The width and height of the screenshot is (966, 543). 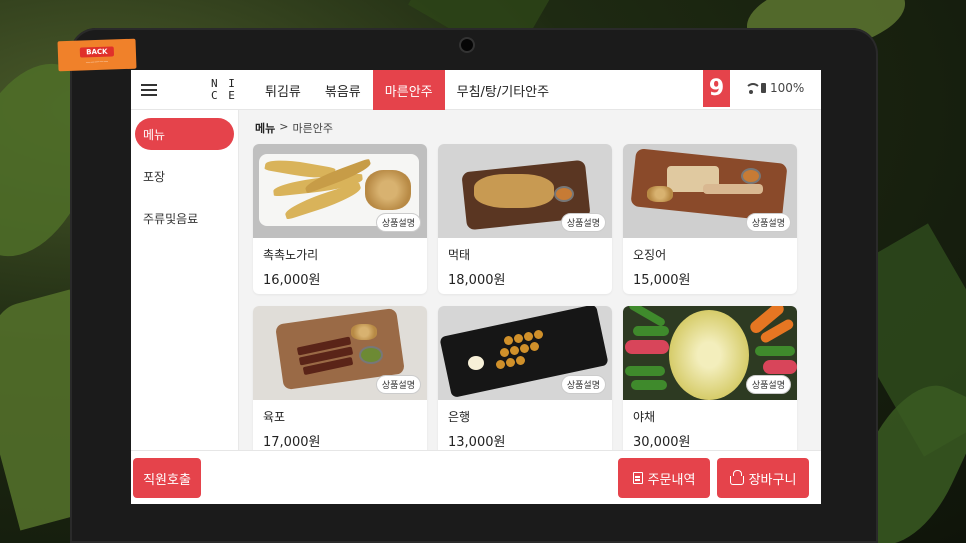 I want to click on tab-dry-snacks: 마른안주, so click(x=408, y=90).